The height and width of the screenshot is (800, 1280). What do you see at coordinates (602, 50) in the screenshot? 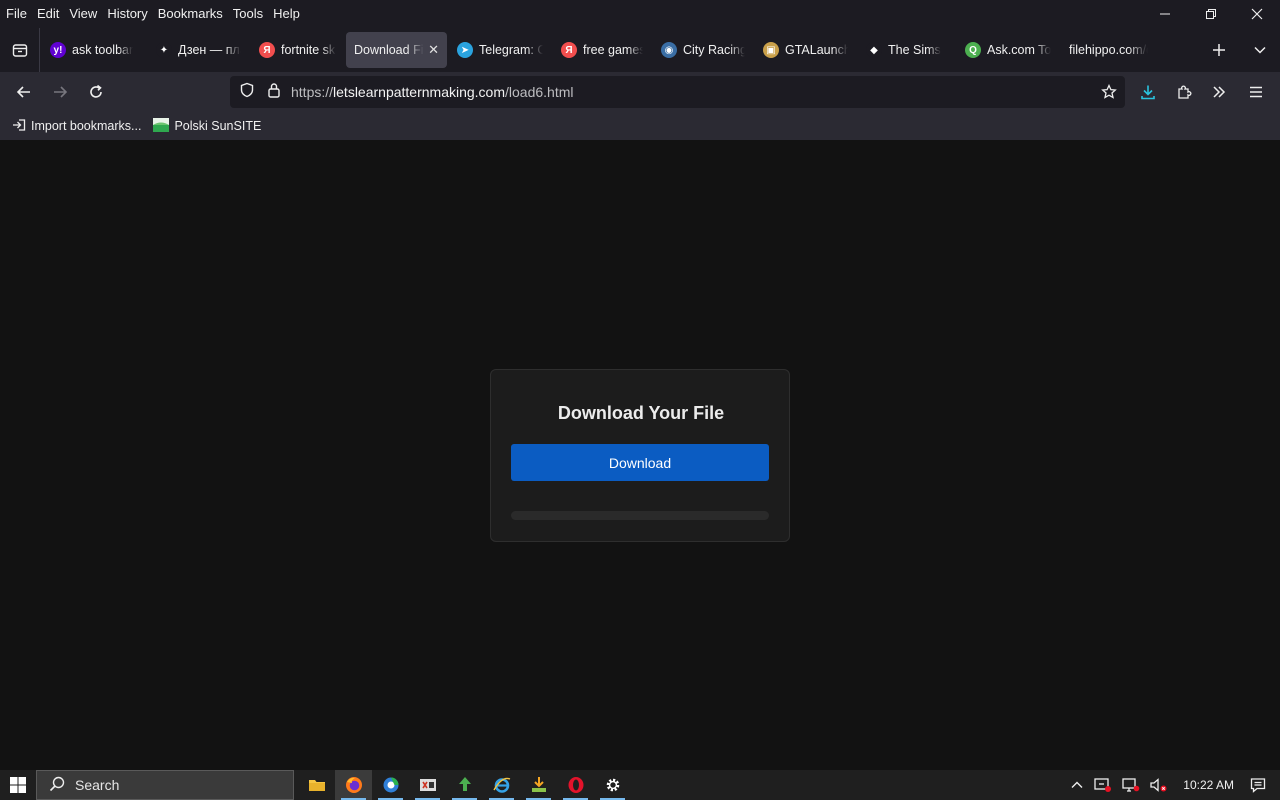
I see `tab: Яfree games` at bounding box center [602, 50].